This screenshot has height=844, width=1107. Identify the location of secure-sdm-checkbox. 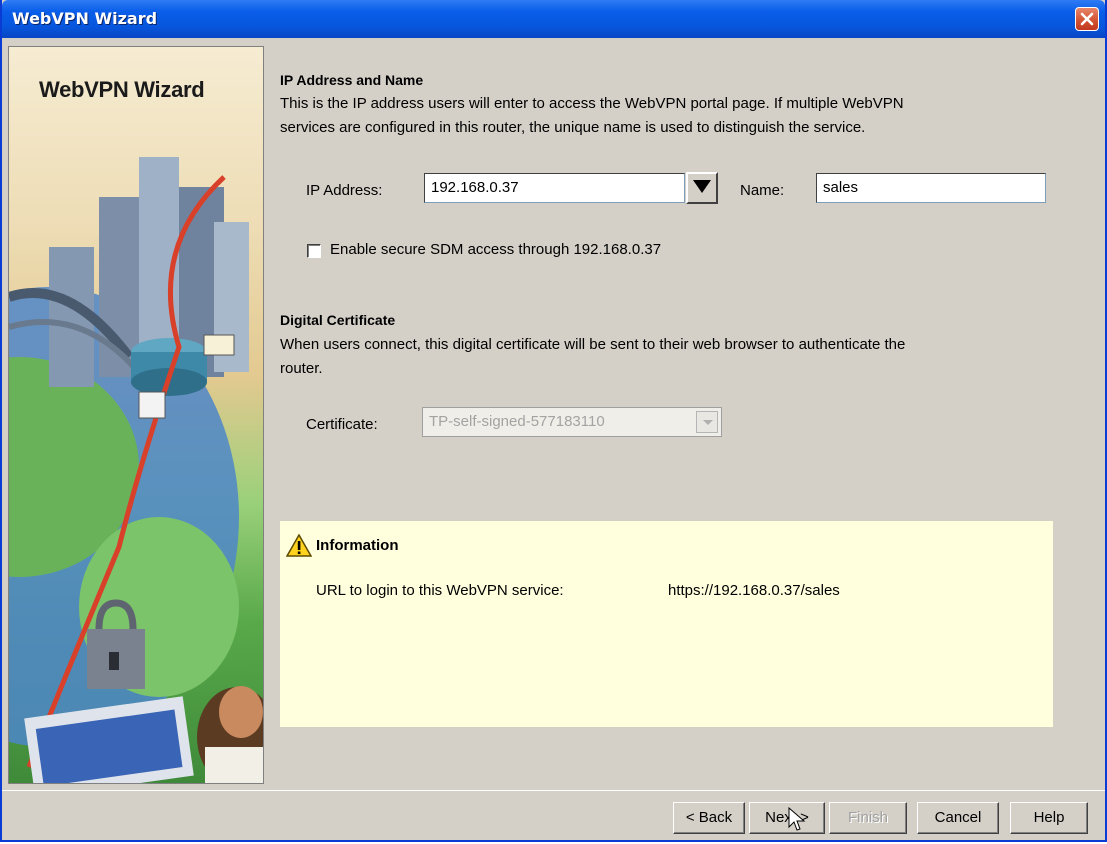
(314, 251).